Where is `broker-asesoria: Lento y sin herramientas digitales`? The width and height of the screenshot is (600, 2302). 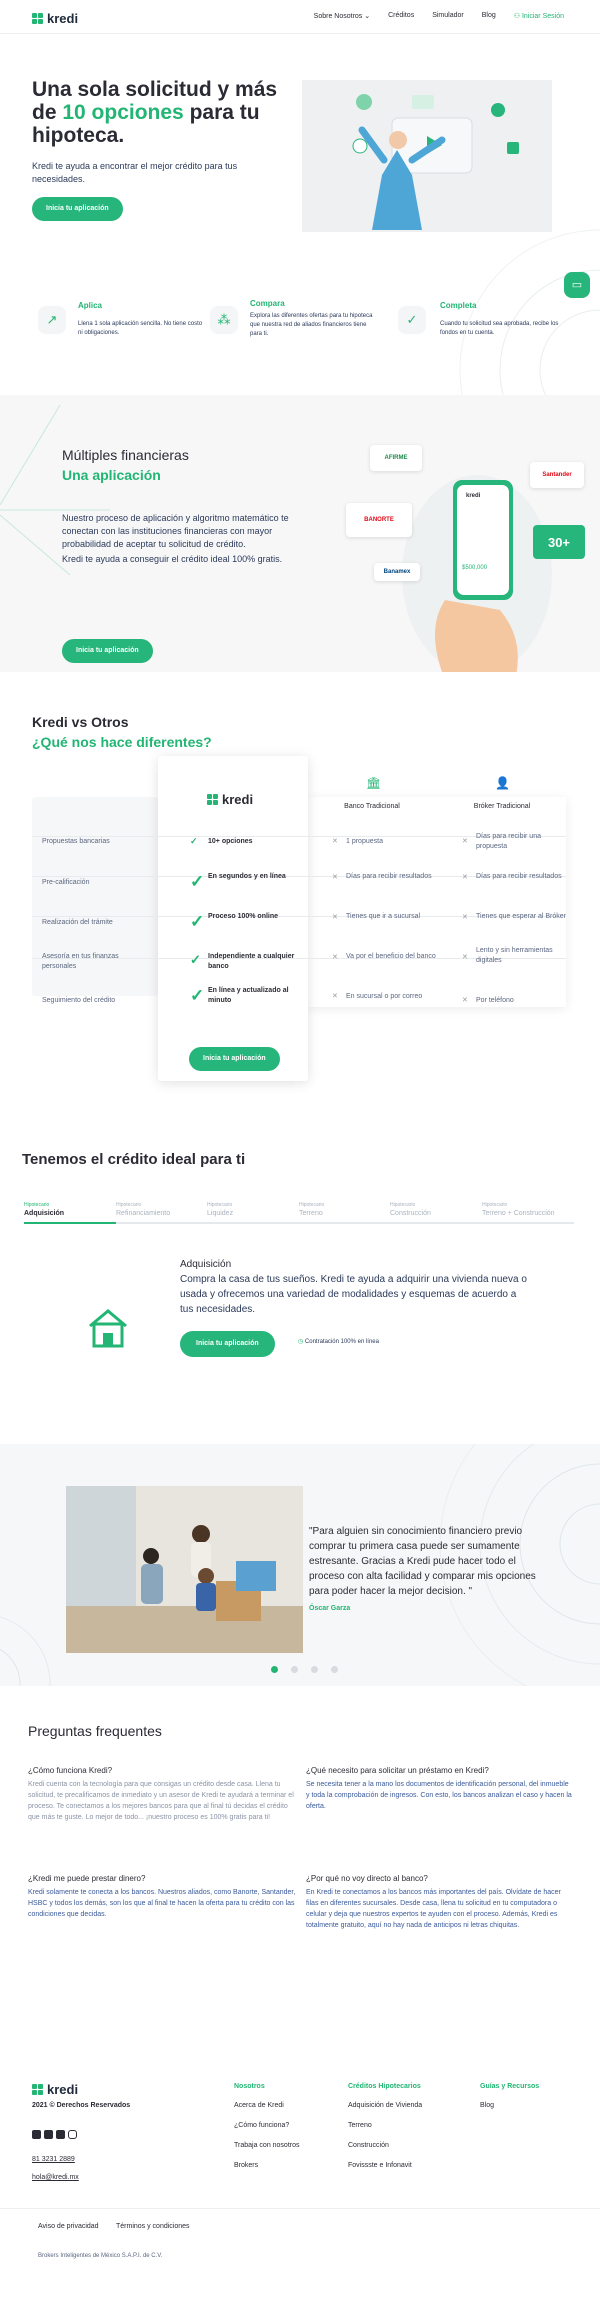 broker-asesoria: Lento y sin herramientas digitales is located at coordinates (514, 955).